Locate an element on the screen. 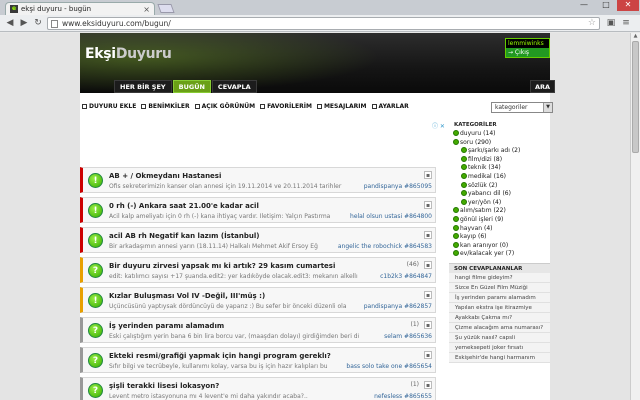 This screenshot has height=400, width=640. category-name: yabancı dil is located at coordinates (484, 194).